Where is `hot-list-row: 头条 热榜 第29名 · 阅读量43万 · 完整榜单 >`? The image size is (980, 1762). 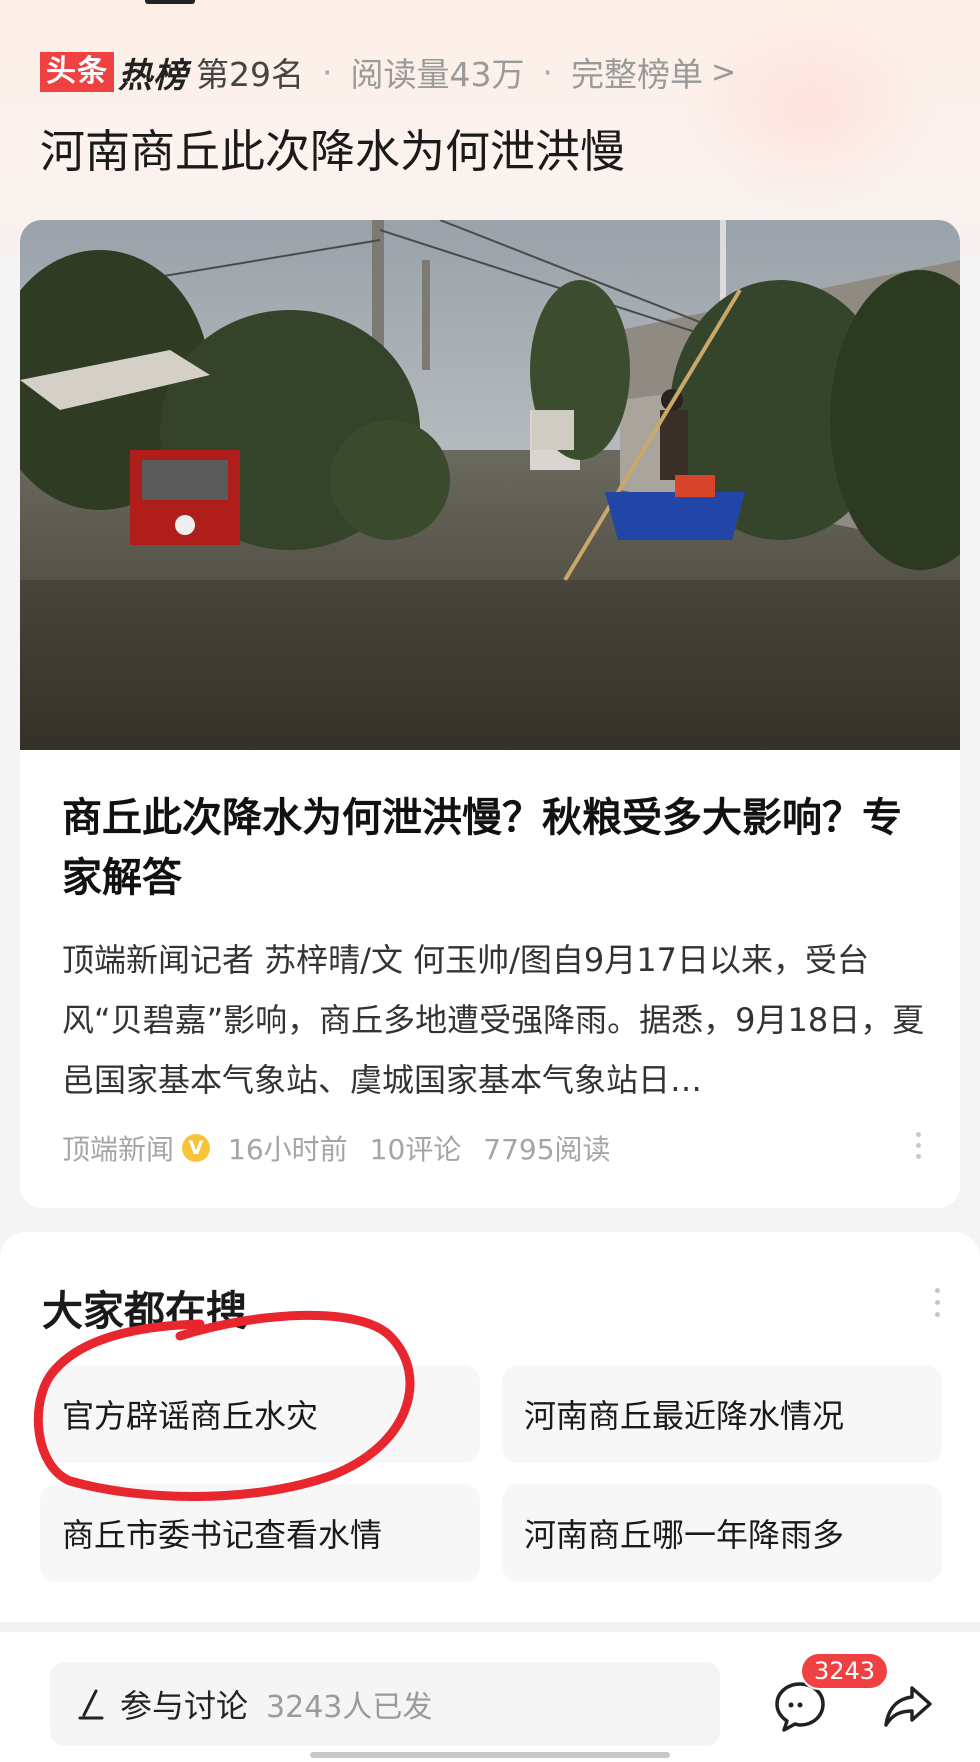
hot-list-row: 头条 热榜 第29名 · 阅读量43万 · 完整榜单 > is located at coordinates (388, 72).